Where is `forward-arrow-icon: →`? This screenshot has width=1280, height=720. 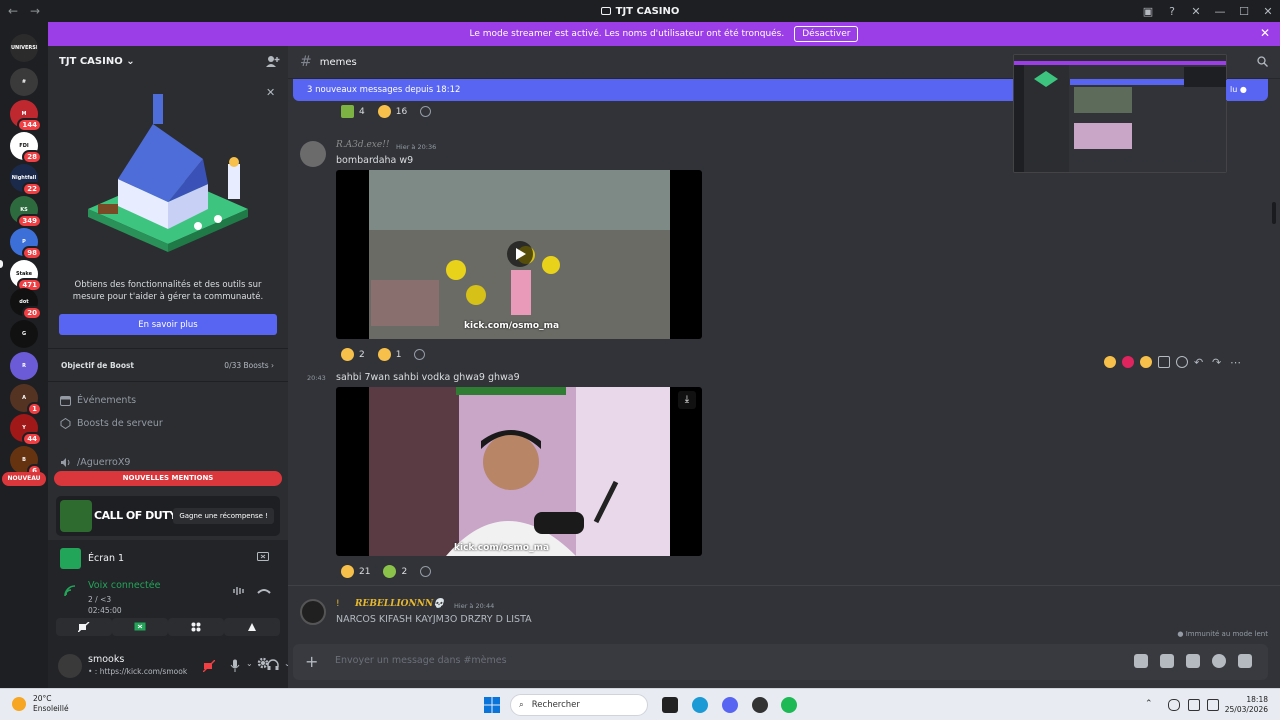 forward-arrow-icon: → is located at coordinates (37, 11).